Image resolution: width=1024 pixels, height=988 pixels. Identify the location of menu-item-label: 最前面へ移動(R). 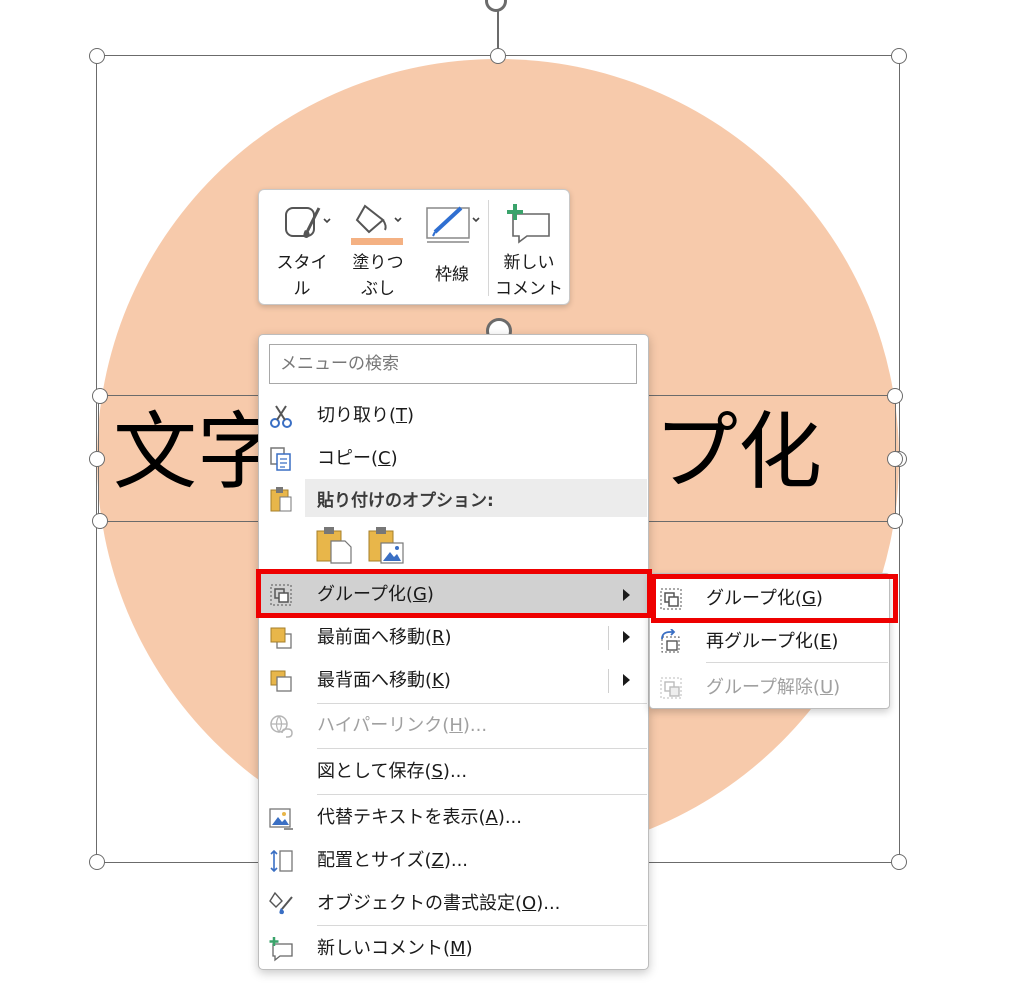
(384, 637).